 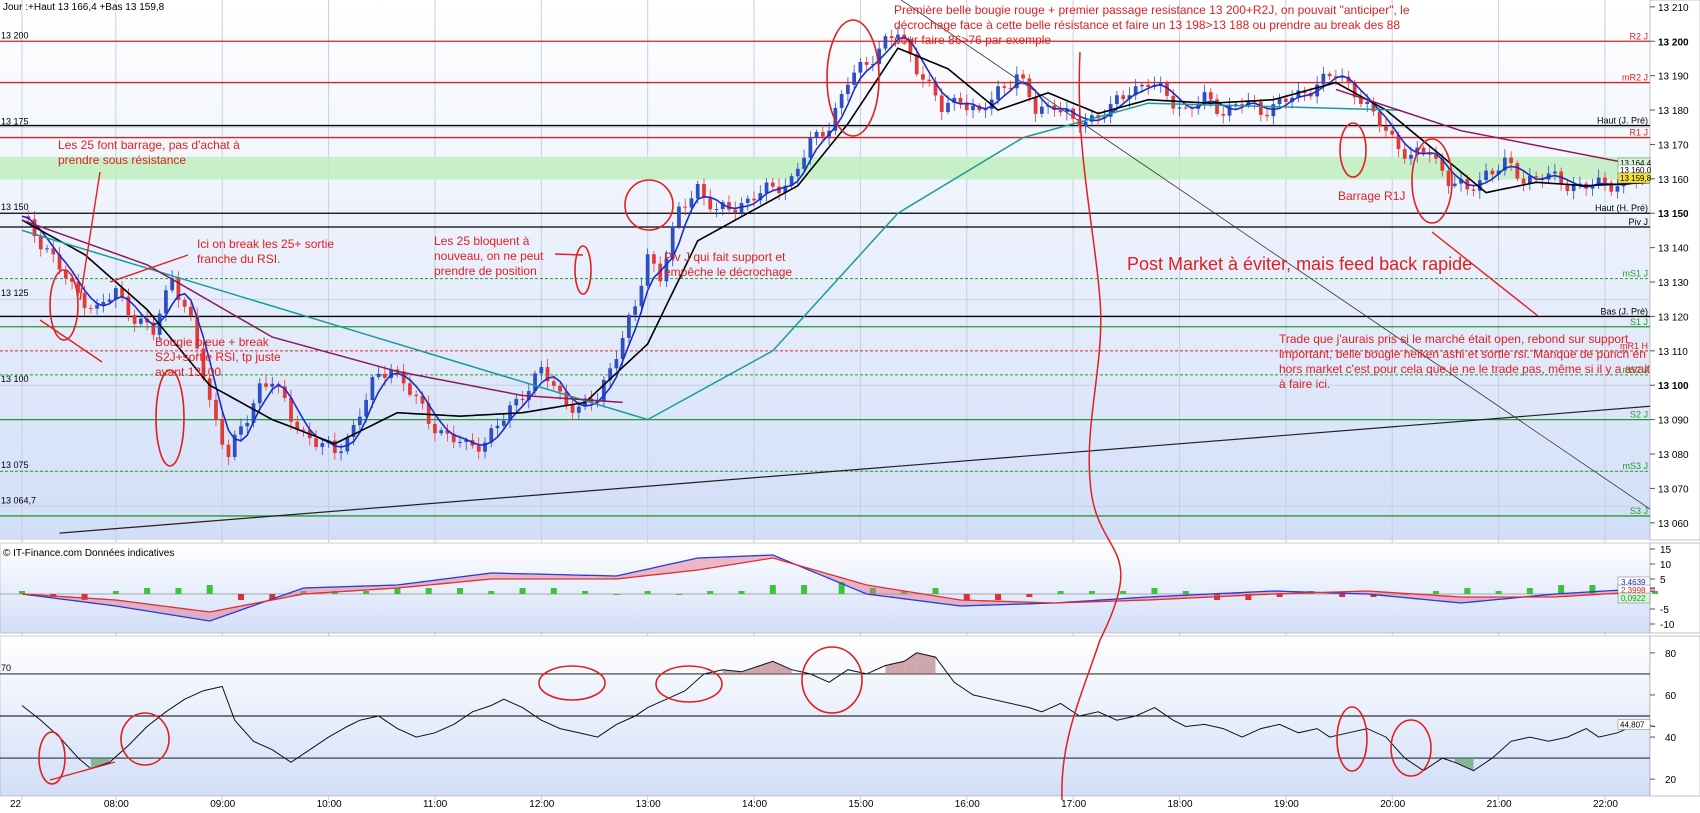 I want to click on rsi-tick-label: 20, so click(x=1671, y=780).